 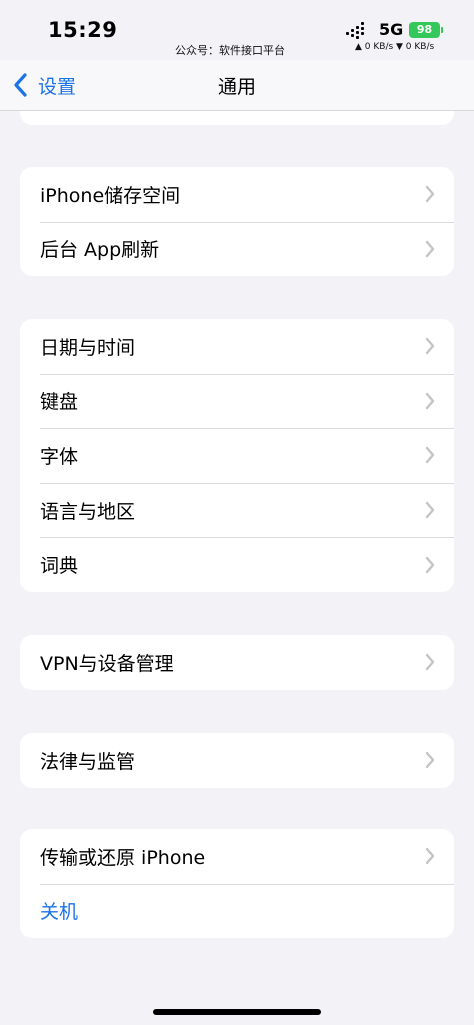 What do you see at coordinates (358, 30) in the screenshot?
I see `signal-icon` at bounding box center [358, 30].